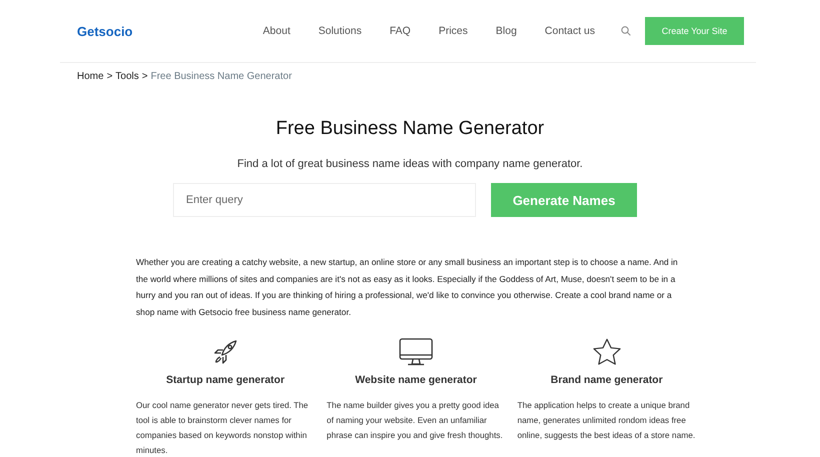  Describe the element at coordinates (105, 31) in the screenshot. I see `logo: Getsocio` at that location.